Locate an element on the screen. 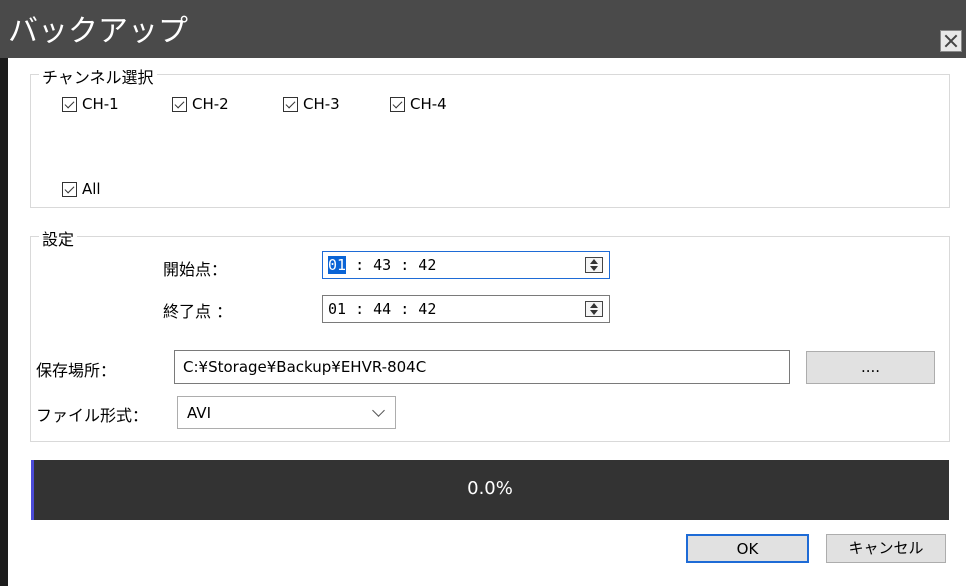 This screenshot has height=586, width=966. channel-1-checkbox: CH-1 is located at coordinates (90, 104).